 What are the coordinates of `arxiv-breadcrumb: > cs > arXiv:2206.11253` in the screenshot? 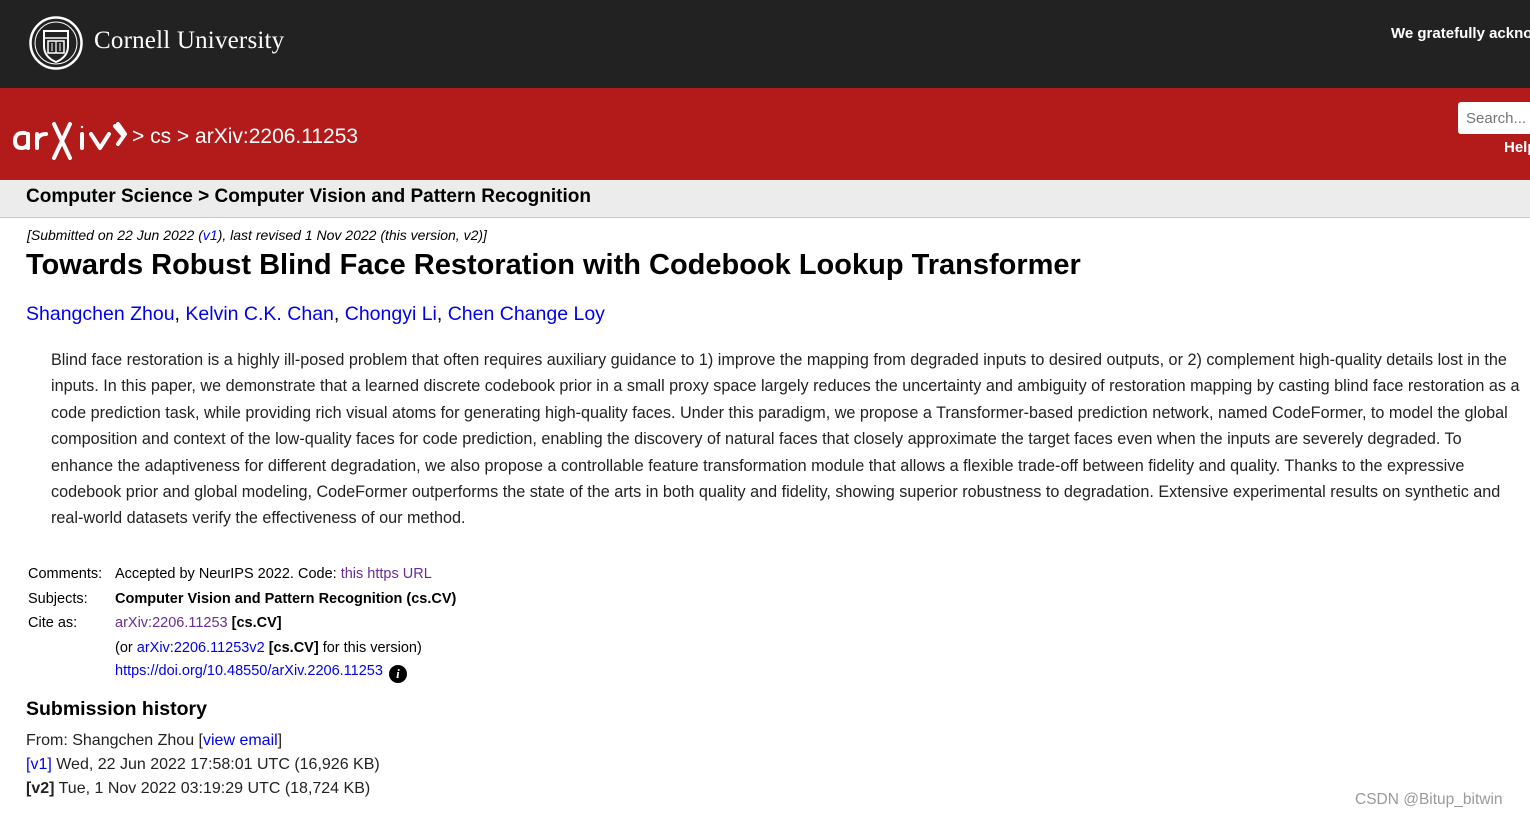 It's located at (245, 137).